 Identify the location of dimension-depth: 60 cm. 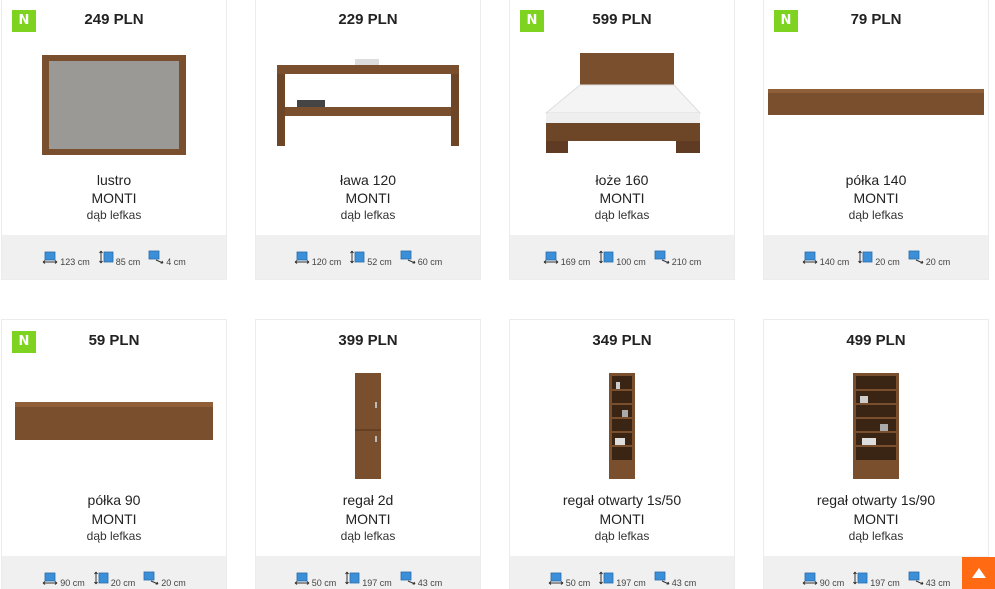
(421, 258).